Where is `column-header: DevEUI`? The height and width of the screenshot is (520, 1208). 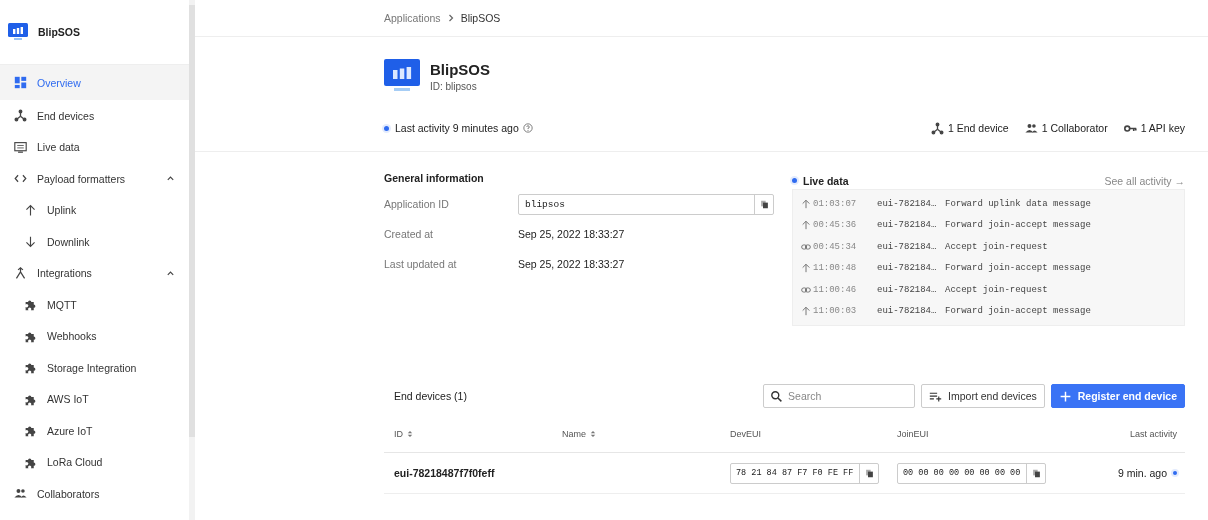
column-header: DevEUI is located at coordinates (813, 434).